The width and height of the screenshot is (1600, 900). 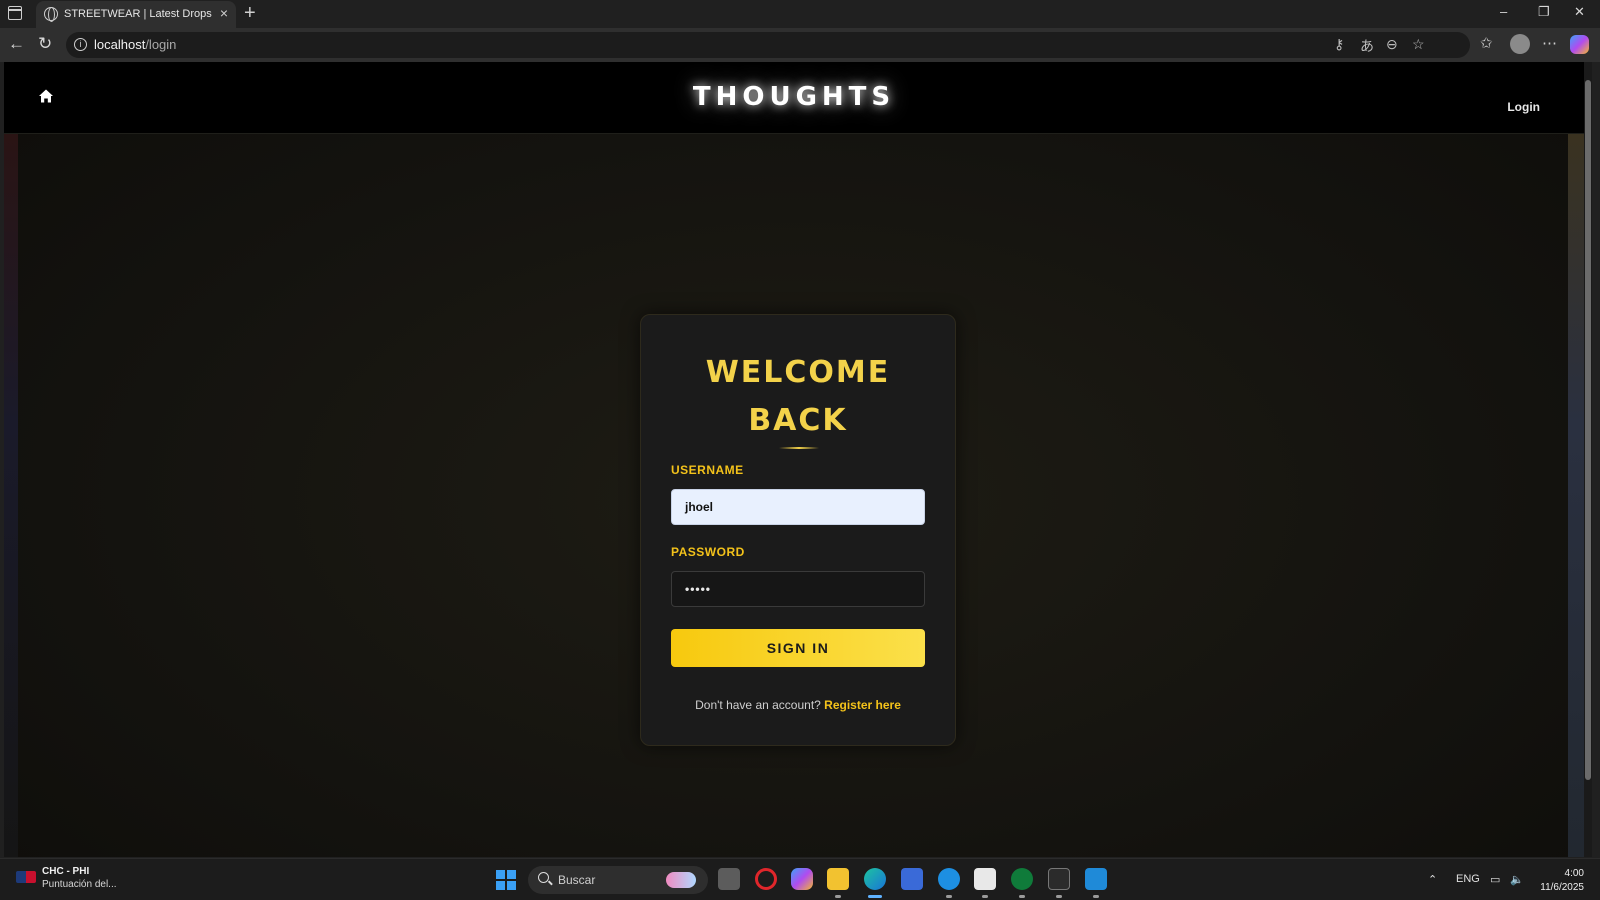 I want to click on copilot-app-icon, so click(x=802, y=879).